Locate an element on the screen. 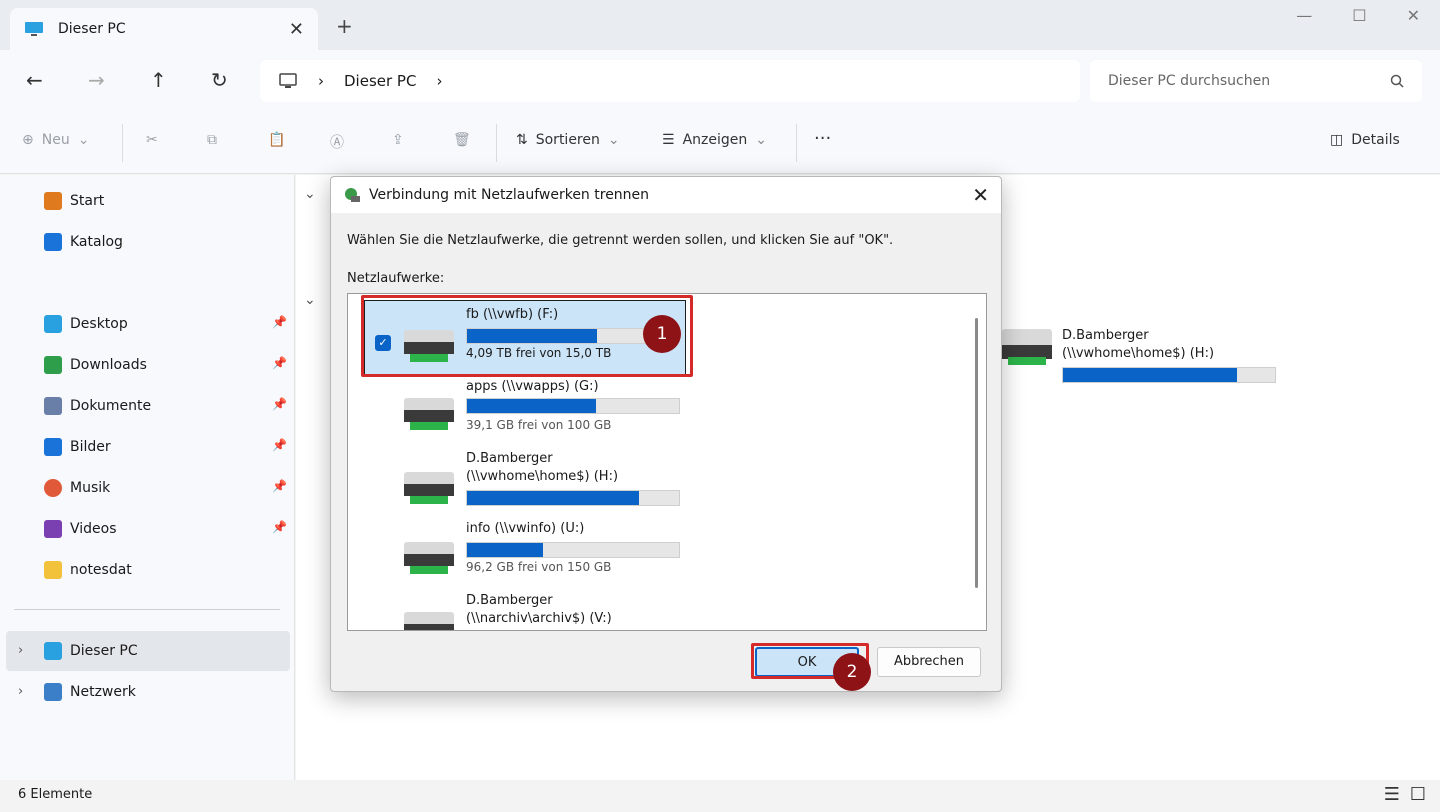 This screenshot has width=1440, height=812. annotation-marker-2: 2 is located at coordinates (852, 672).